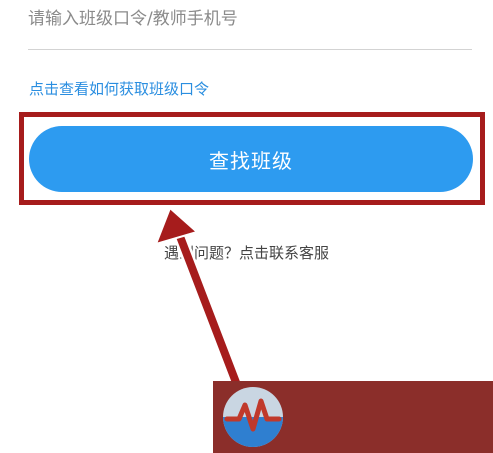  I want to click on contact-support-link: 点击联系客服, so click(284, 253).